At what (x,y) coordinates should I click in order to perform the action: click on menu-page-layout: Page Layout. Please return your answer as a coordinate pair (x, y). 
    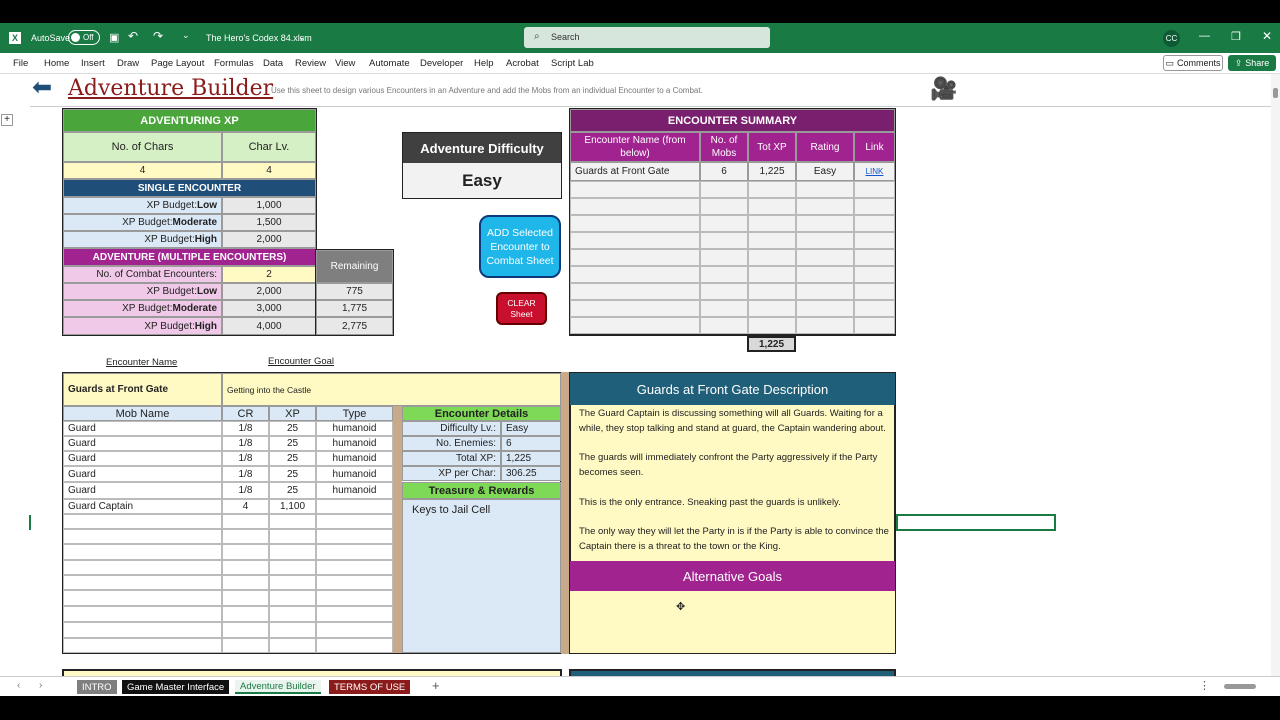
    Looking at the image, I should click on (177, 63).